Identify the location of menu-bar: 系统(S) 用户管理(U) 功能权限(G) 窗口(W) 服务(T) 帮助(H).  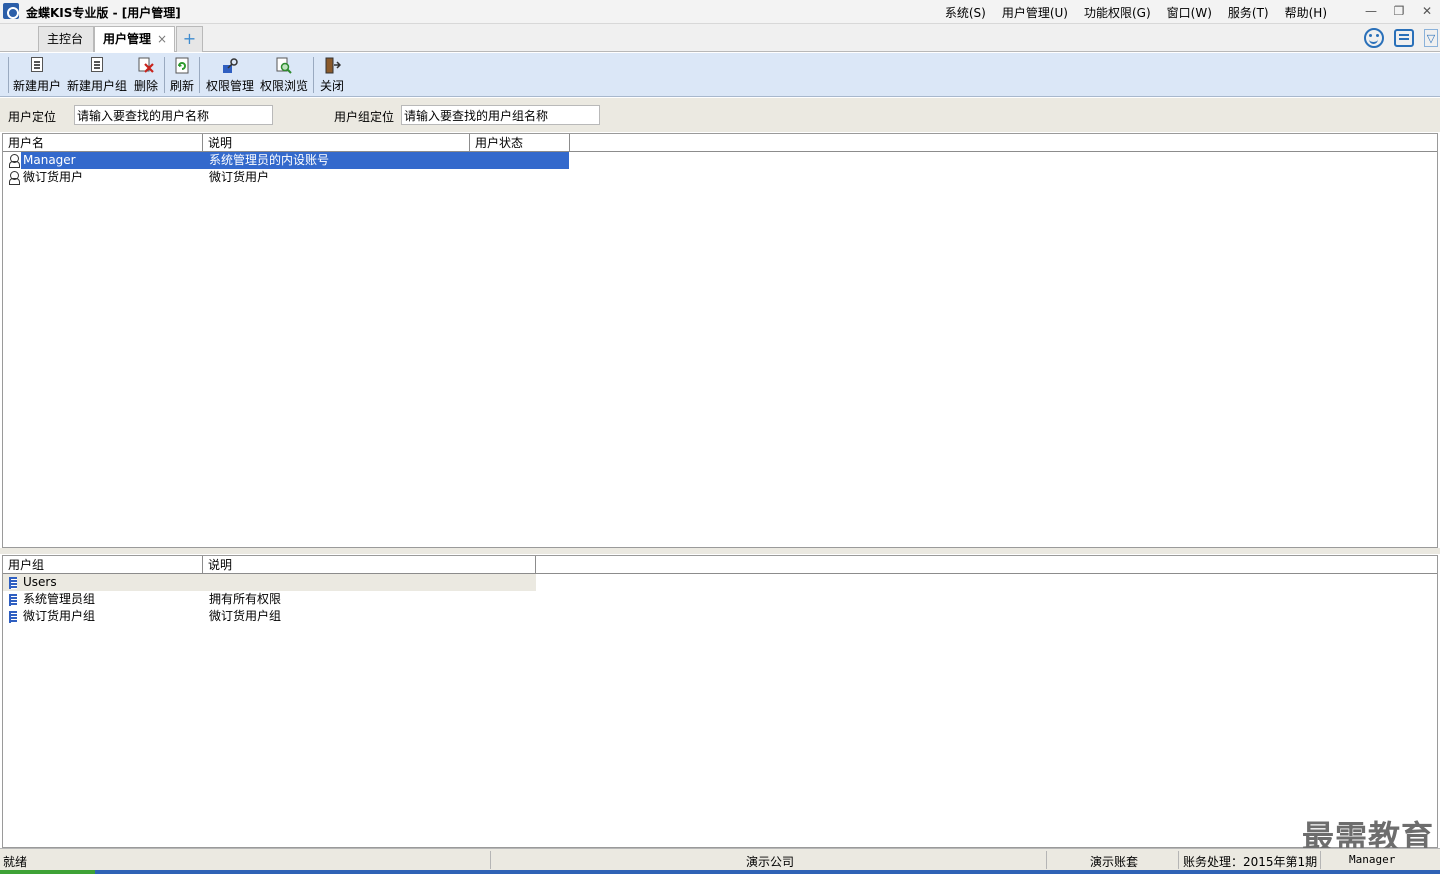
(1136, 12).